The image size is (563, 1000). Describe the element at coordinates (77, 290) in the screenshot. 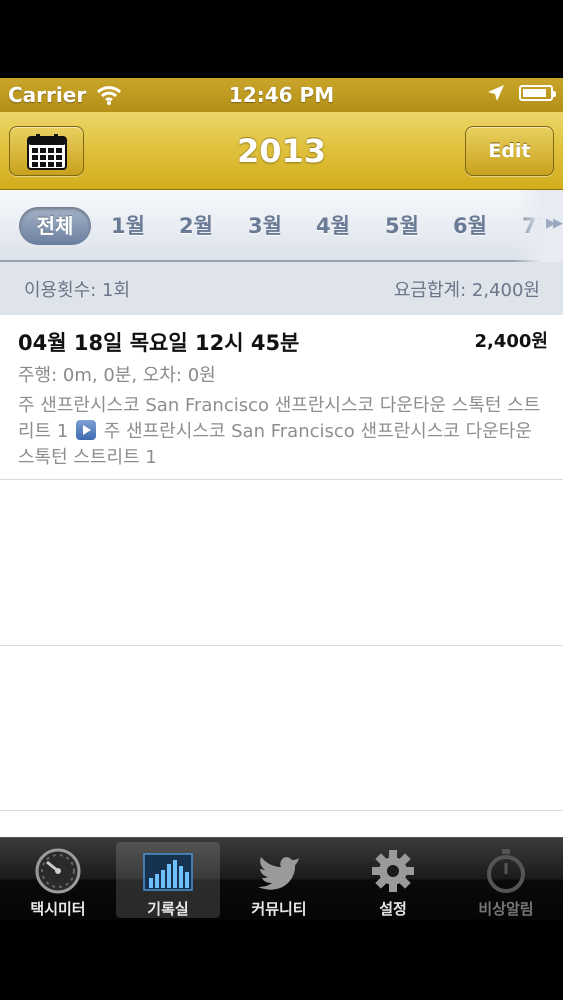

I see `usage-count: 이용횟수: 1회` at that location.